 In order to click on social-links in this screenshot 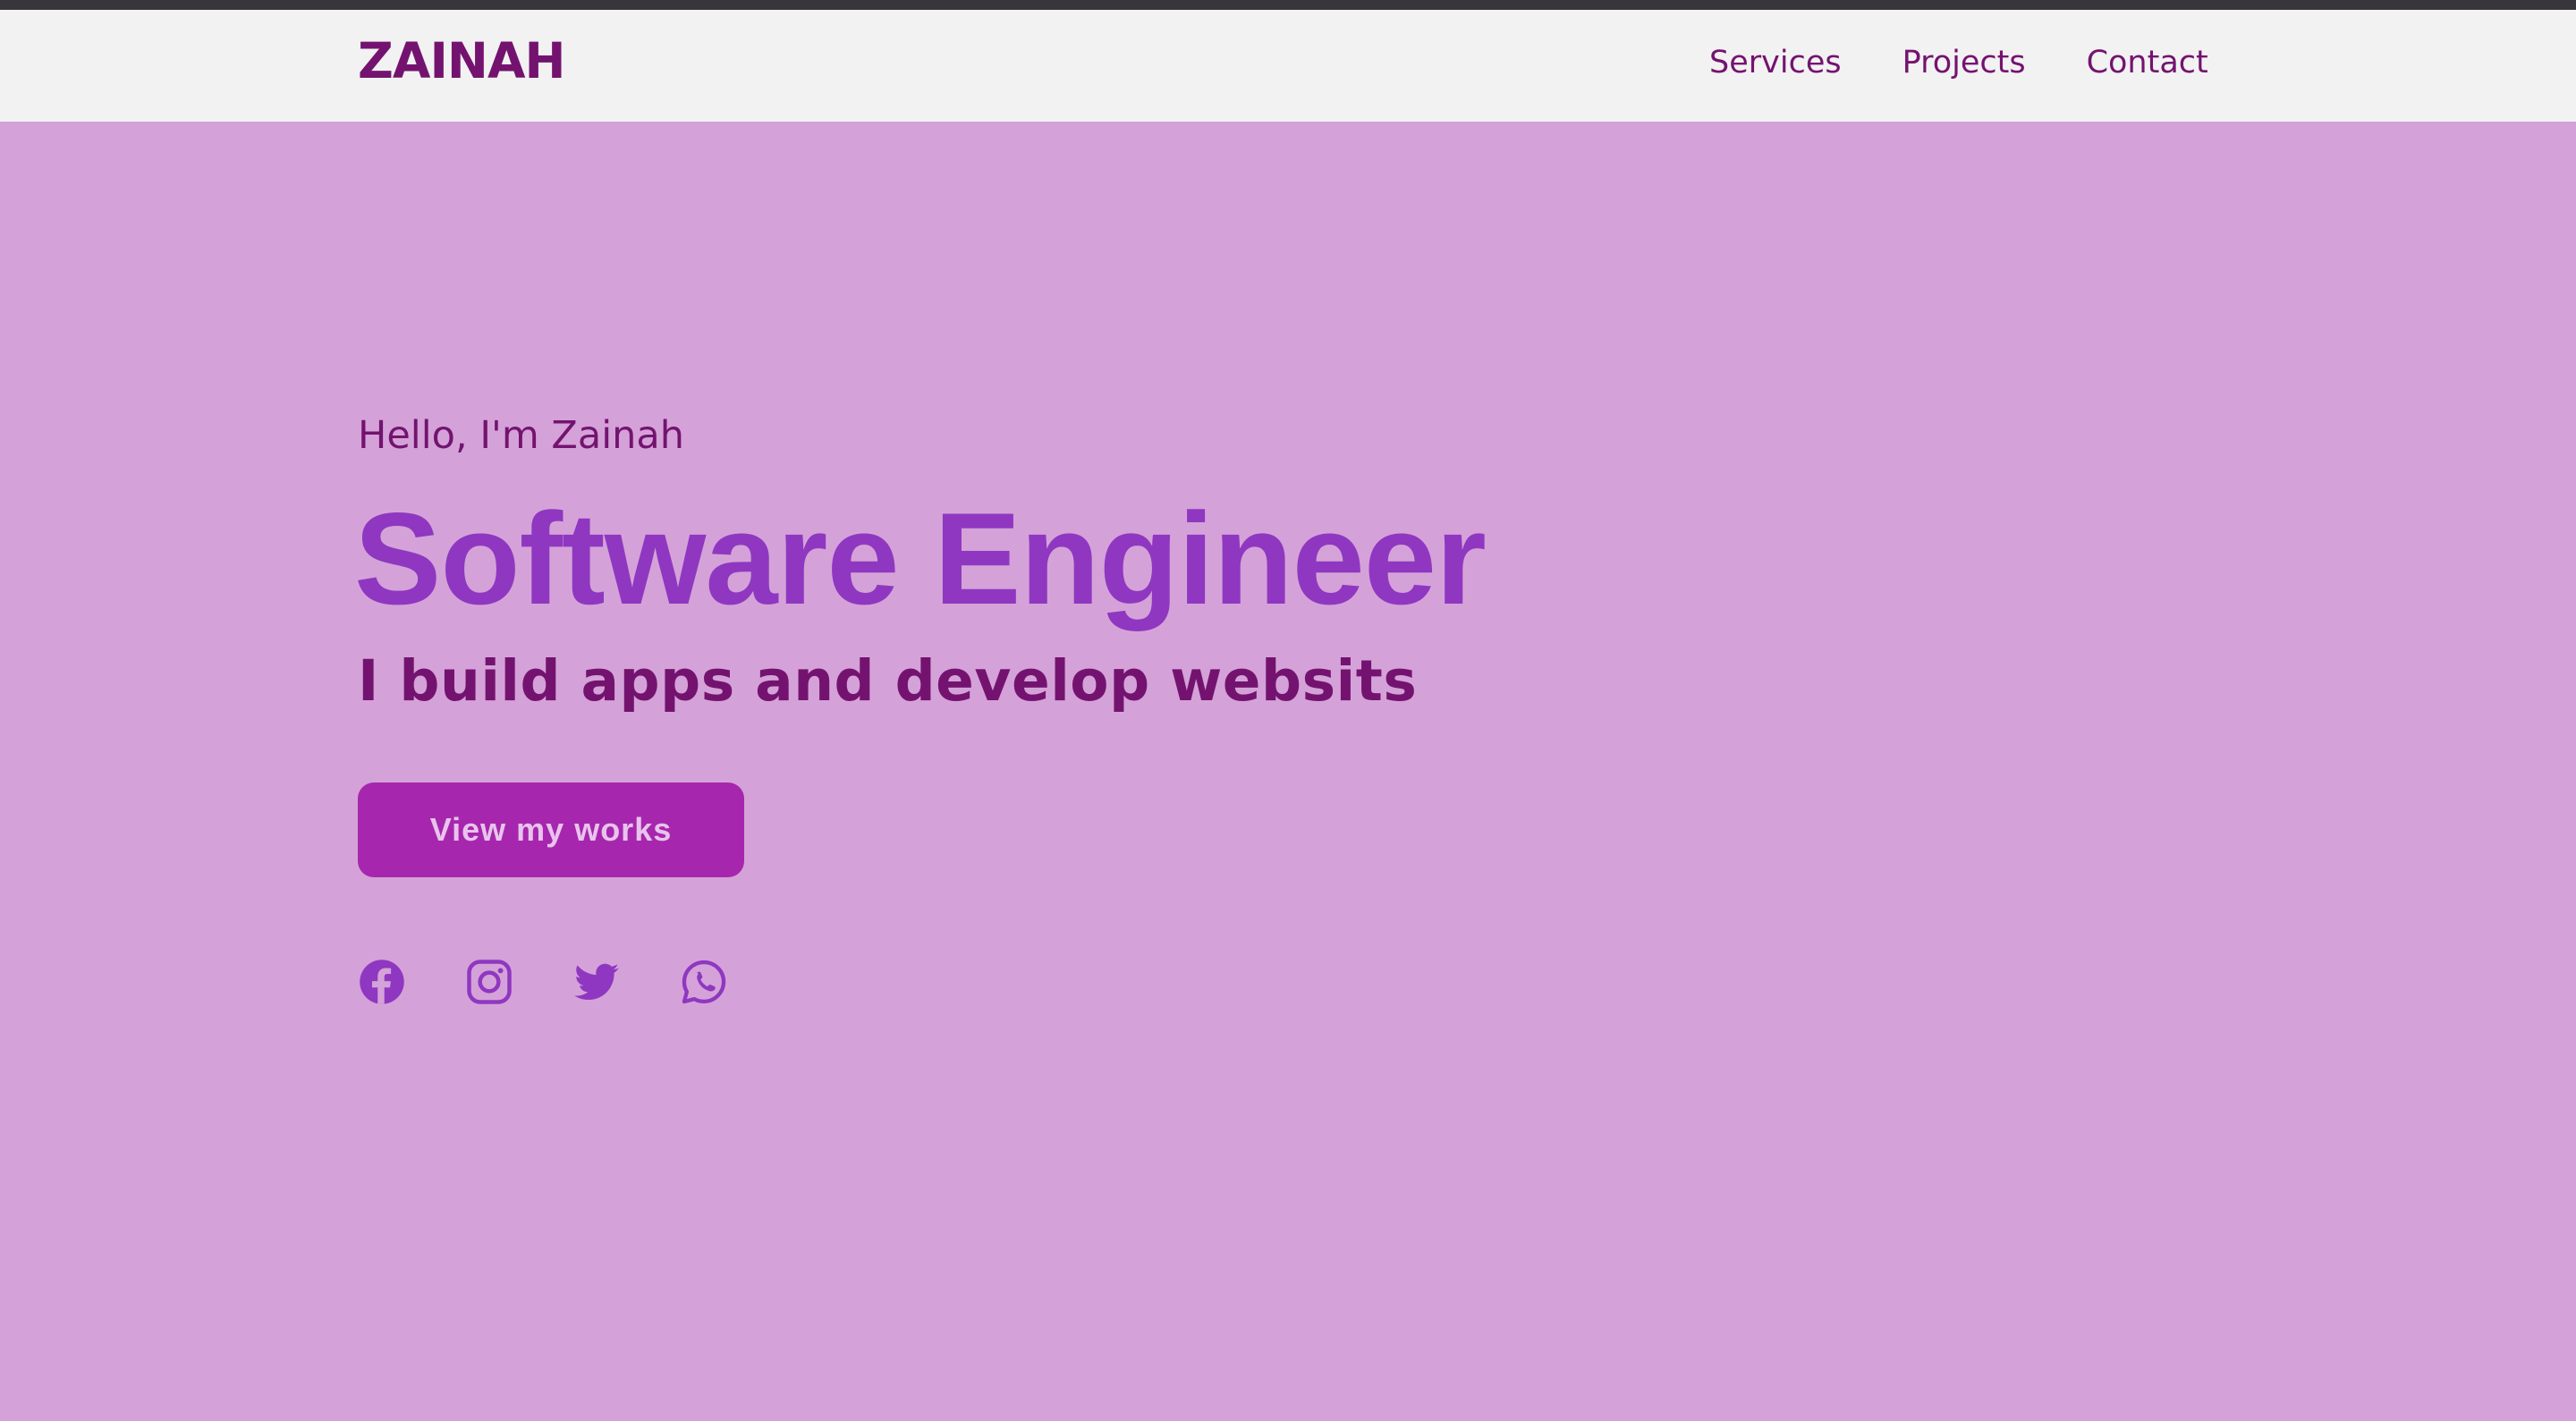, I will do `click(543, 982)`.